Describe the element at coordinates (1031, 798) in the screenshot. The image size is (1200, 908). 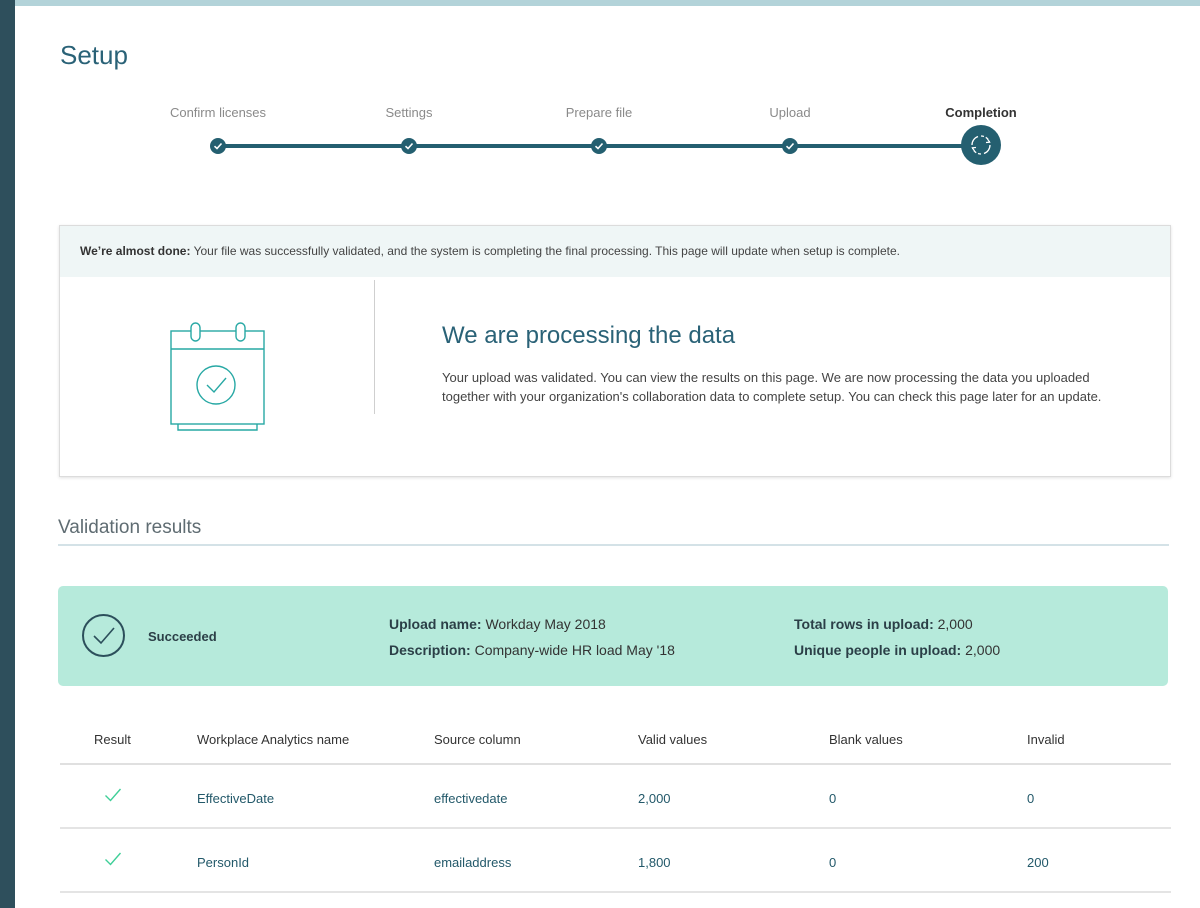
I see `cell-invalid: 0` at that location.